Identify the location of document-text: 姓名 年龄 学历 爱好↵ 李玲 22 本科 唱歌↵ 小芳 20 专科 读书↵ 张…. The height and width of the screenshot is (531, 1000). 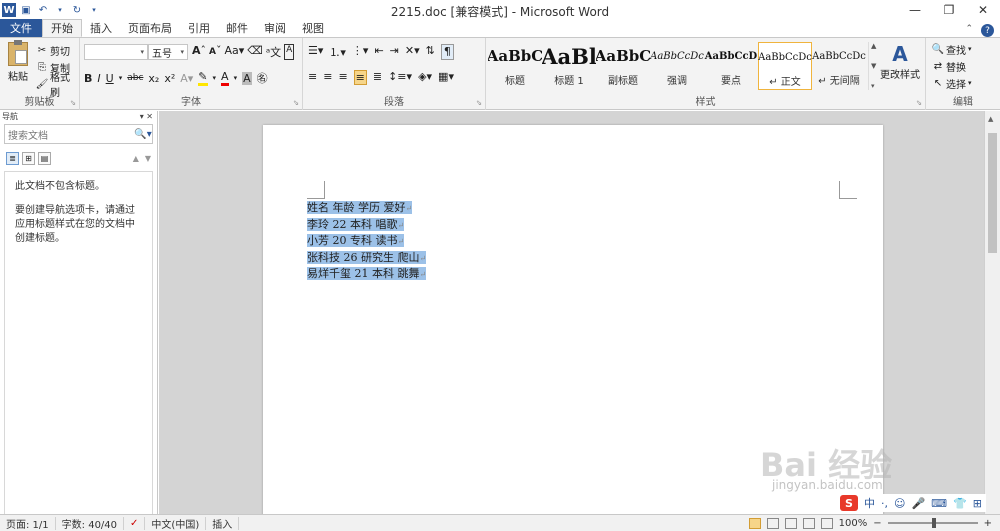
(367, 241).